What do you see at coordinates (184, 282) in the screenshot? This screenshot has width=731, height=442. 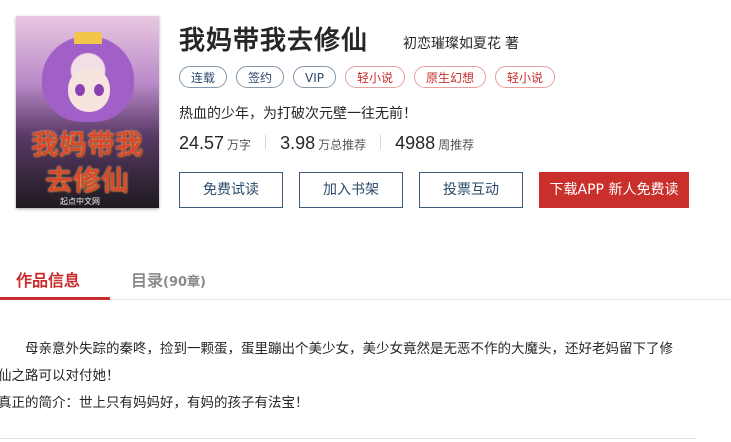 I see `tab-toc-chapter-count: (90章)` at bounding box center [184, 282].